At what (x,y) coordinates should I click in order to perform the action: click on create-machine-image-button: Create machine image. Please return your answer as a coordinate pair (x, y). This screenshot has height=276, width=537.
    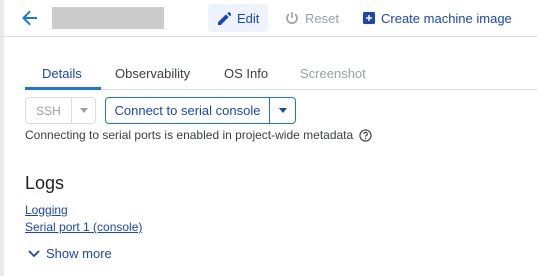
    Looking at the image, I should click on (437, 18).